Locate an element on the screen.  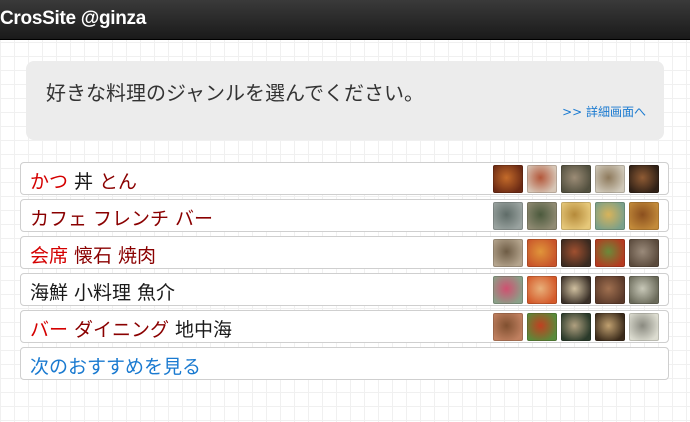
genre-labels: カフェ フレンチ バー is located at coordinates (121, 217).